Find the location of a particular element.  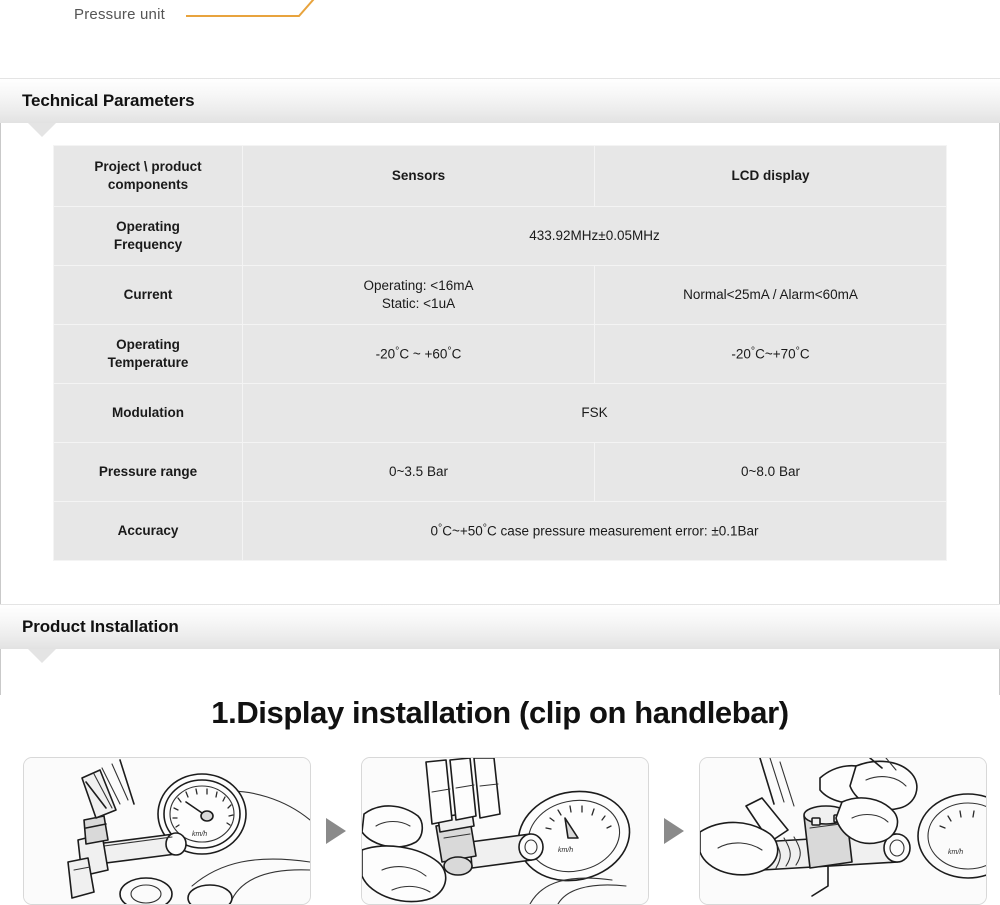

installation-step-image-3: km/h is located at coordinates (843, 831).